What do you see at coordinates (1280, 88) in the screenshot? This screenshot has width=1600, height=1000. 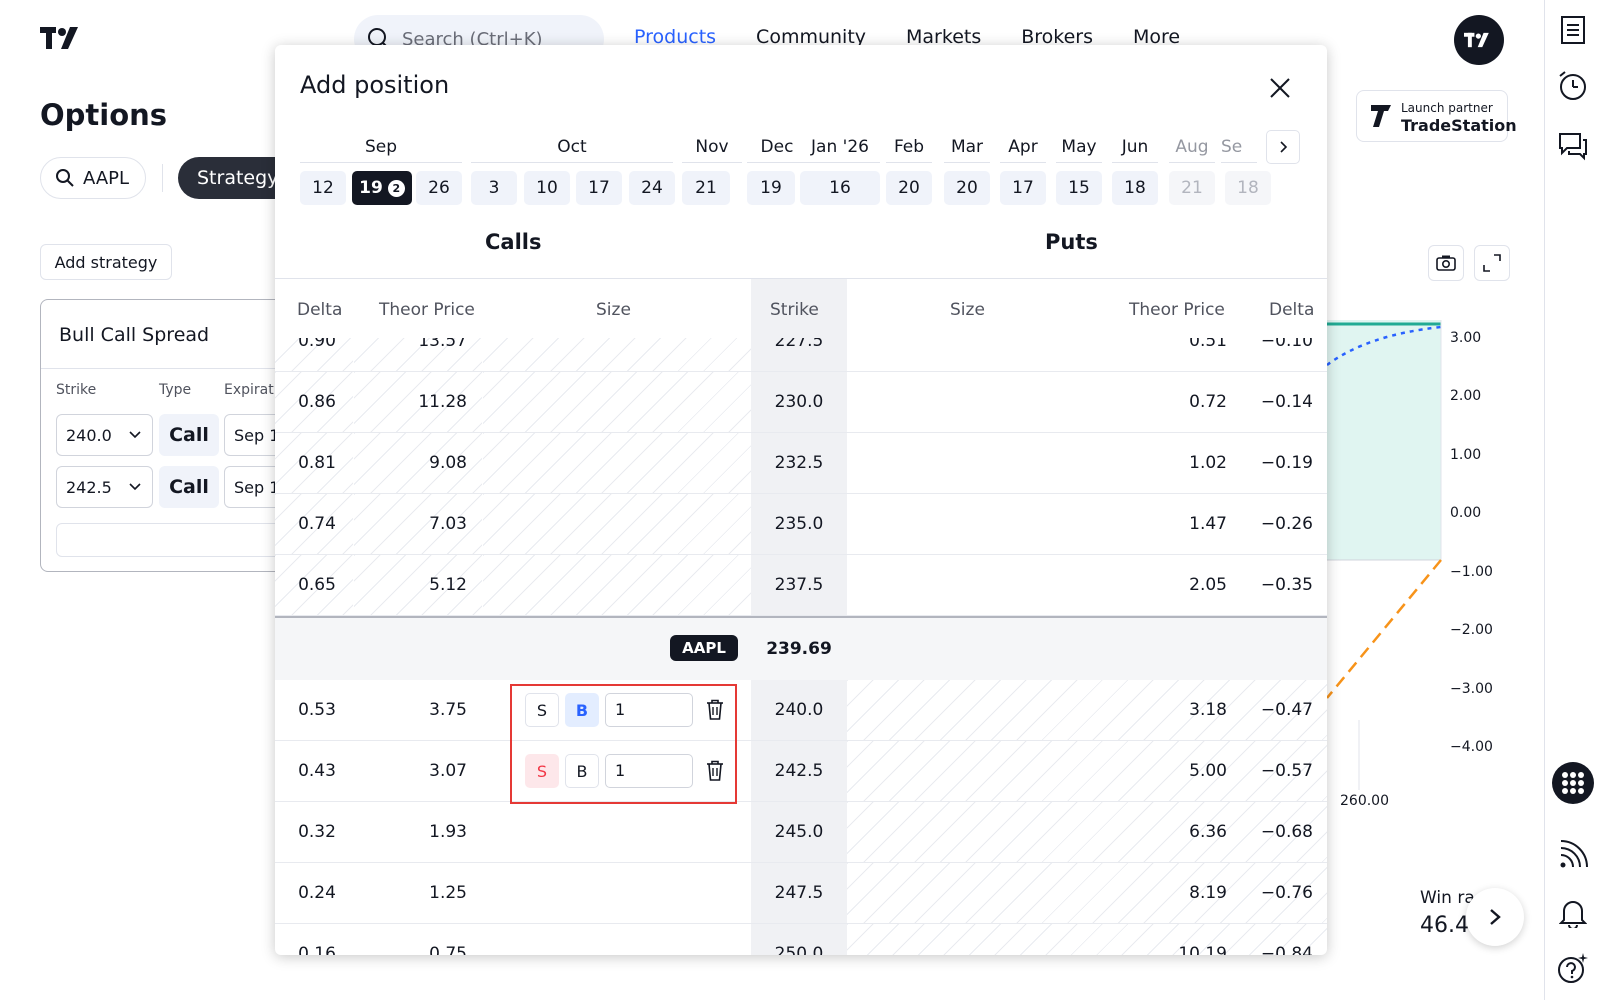 I see `close-icon` at bounding box center [1280, 88].